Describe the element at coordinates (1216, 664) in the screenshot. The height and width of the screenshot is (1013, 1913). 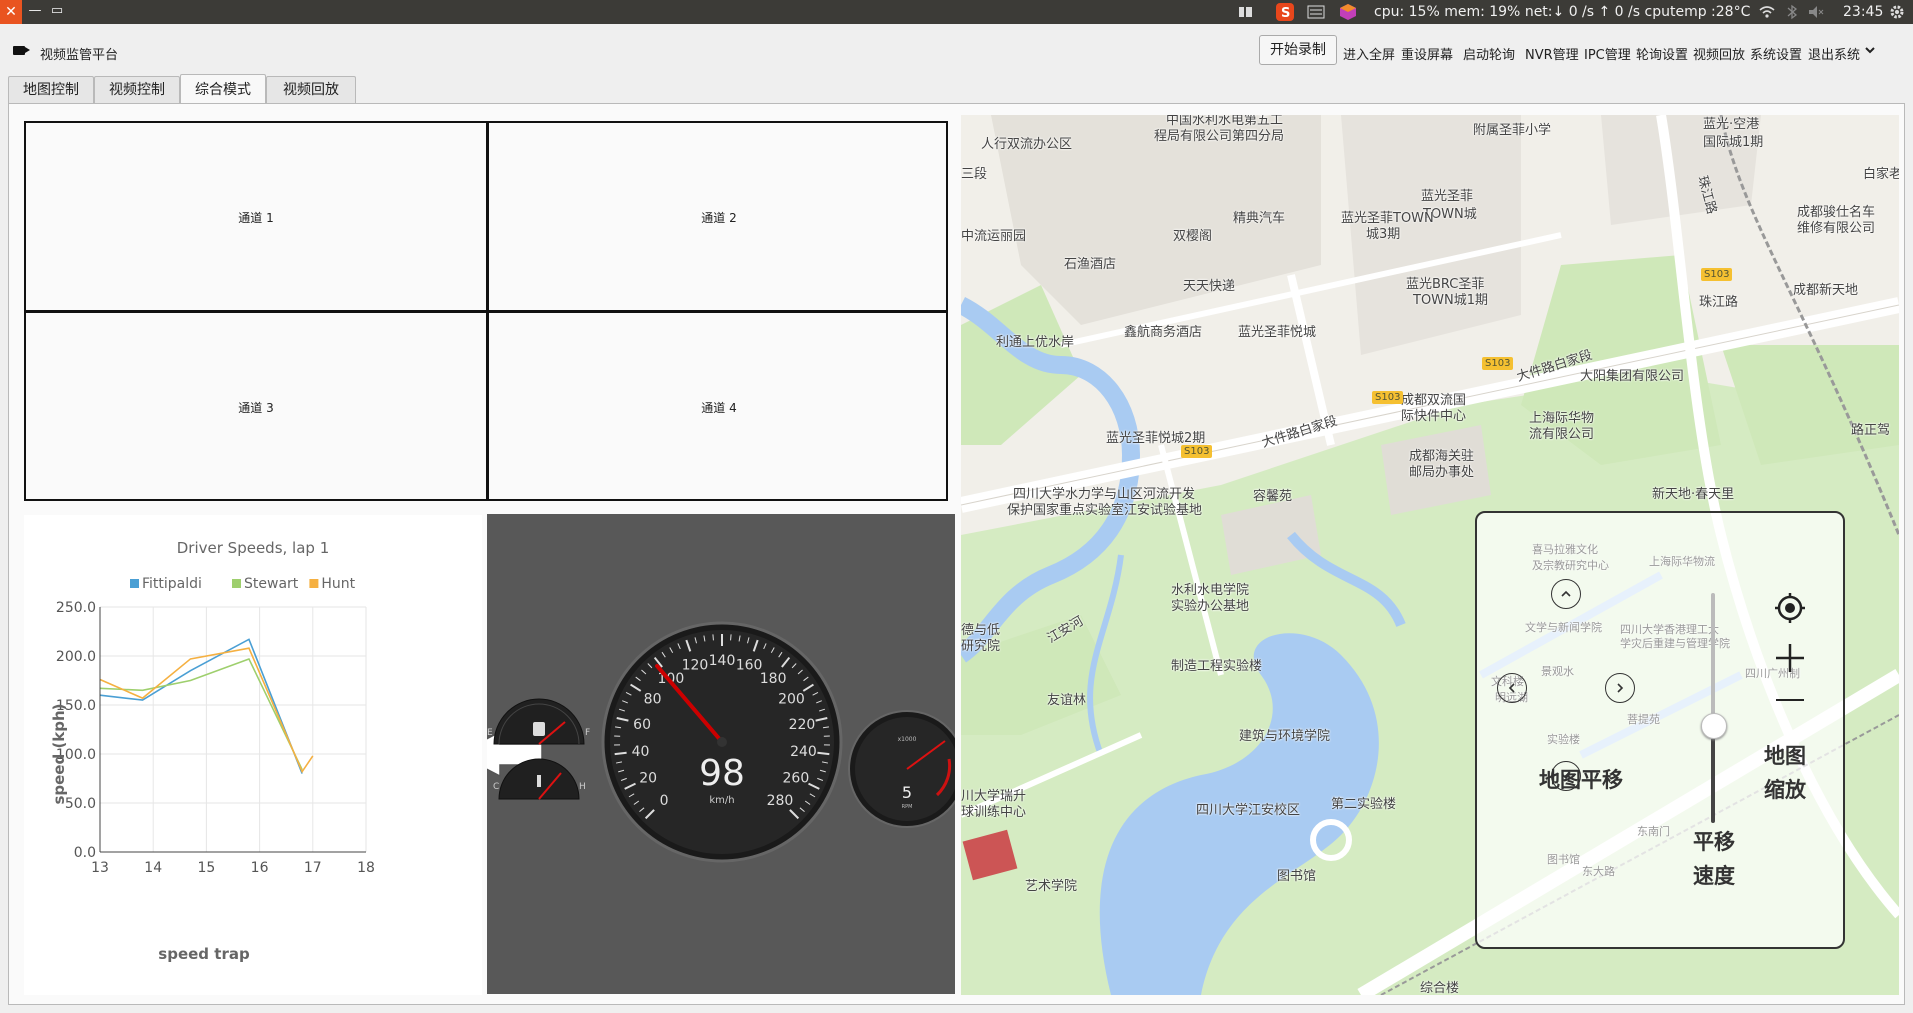
I see `map-poi-label: 制造工程实验楼` at that location.